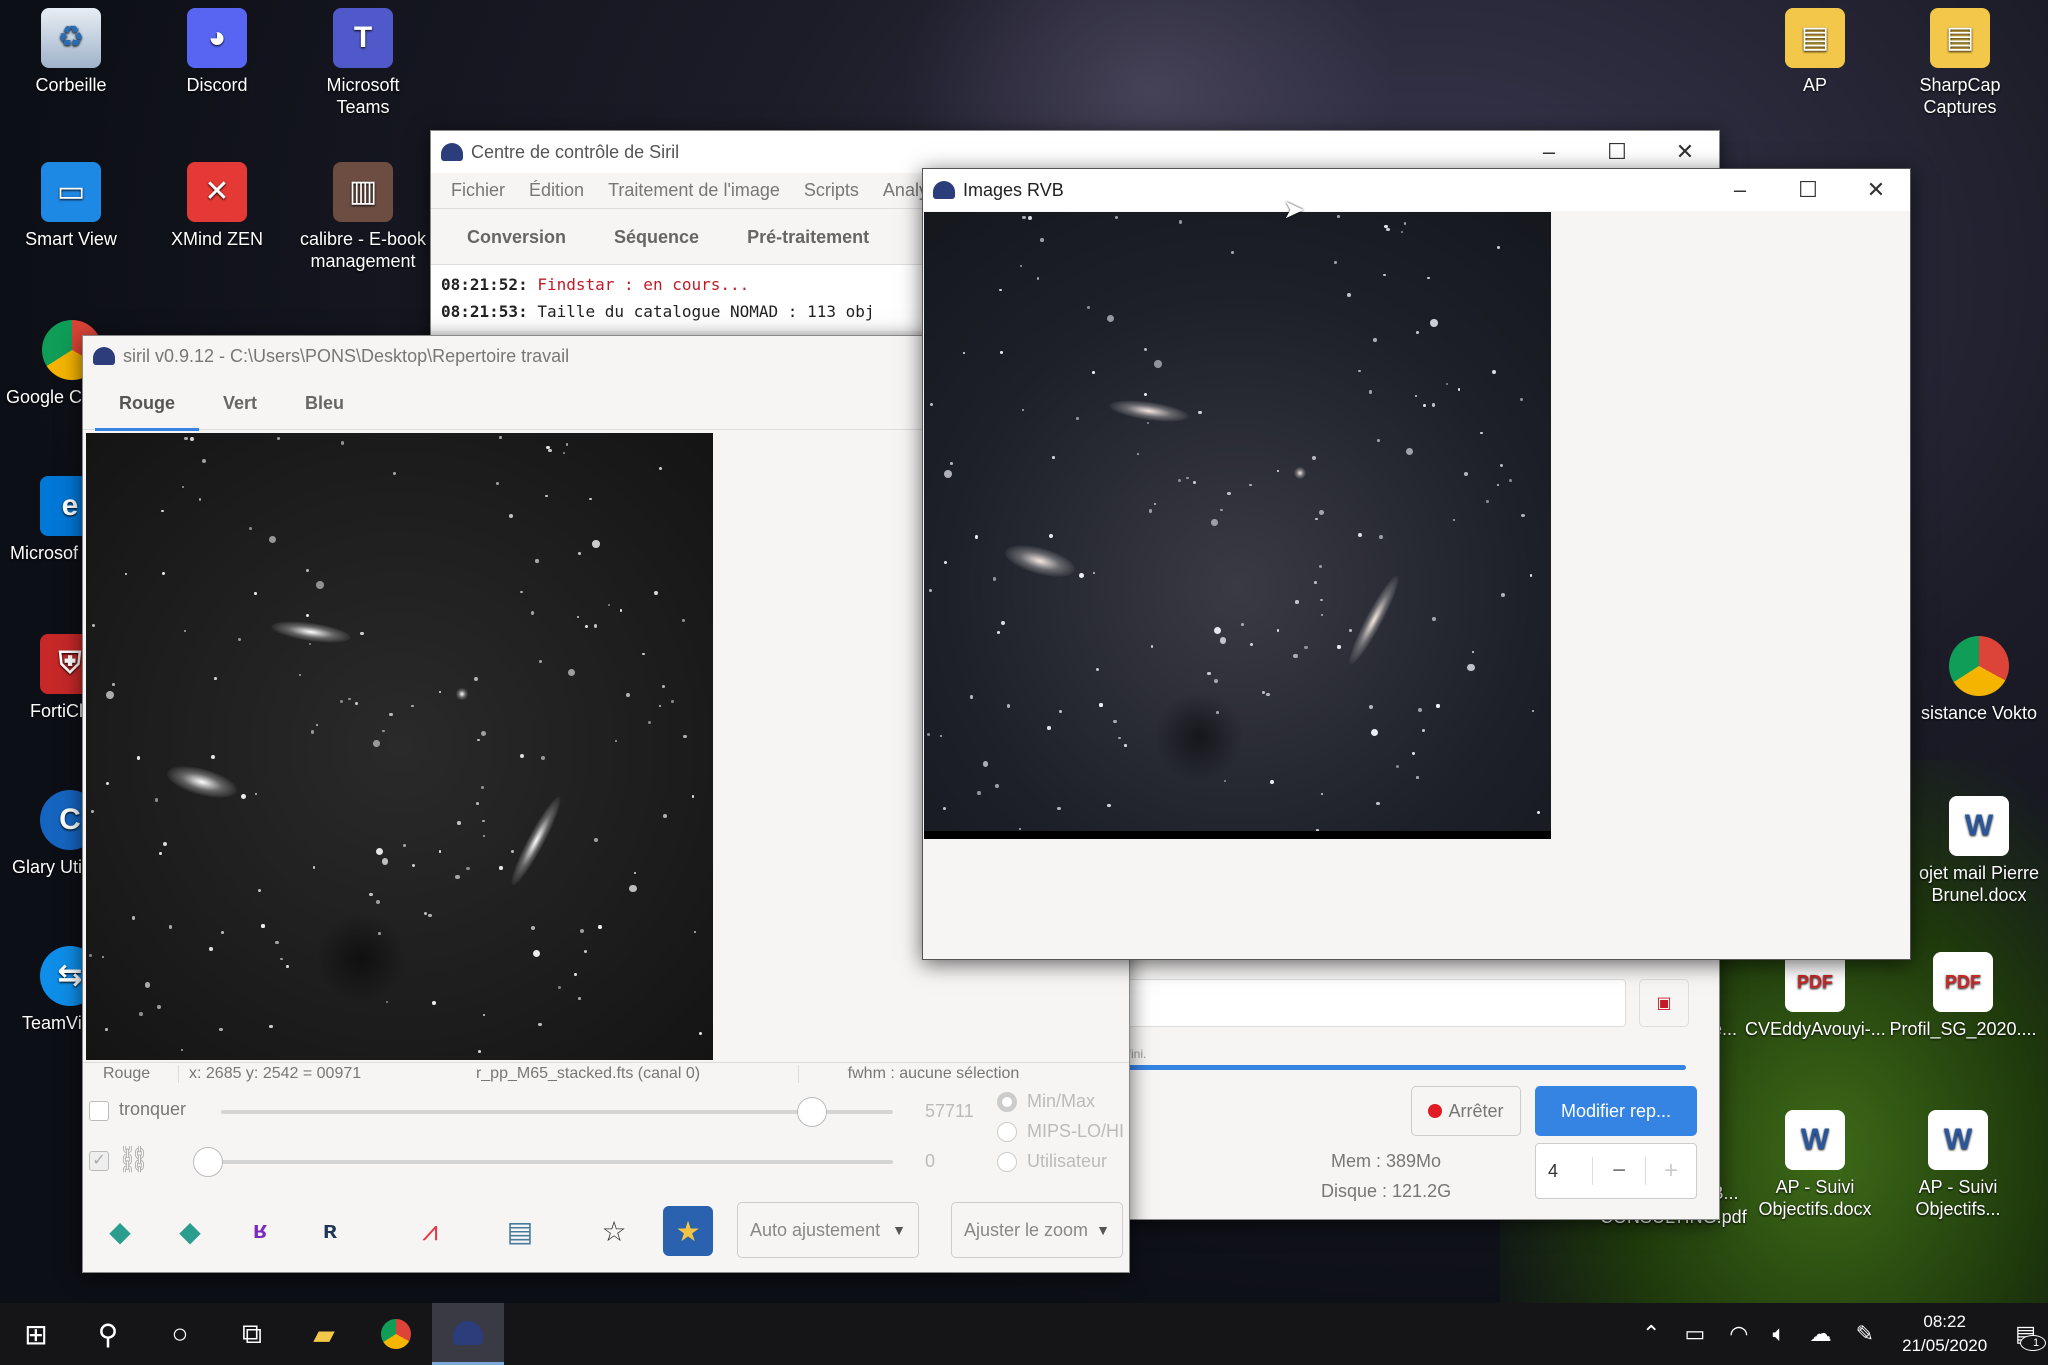 This screenshot has width=2048, height=1365. What do you see at coordinates (1037, 1230) in the screenshot?
I see `zoom-dropdown: Ajuster le zoom ▼` at bounding box center [1037, 1230].